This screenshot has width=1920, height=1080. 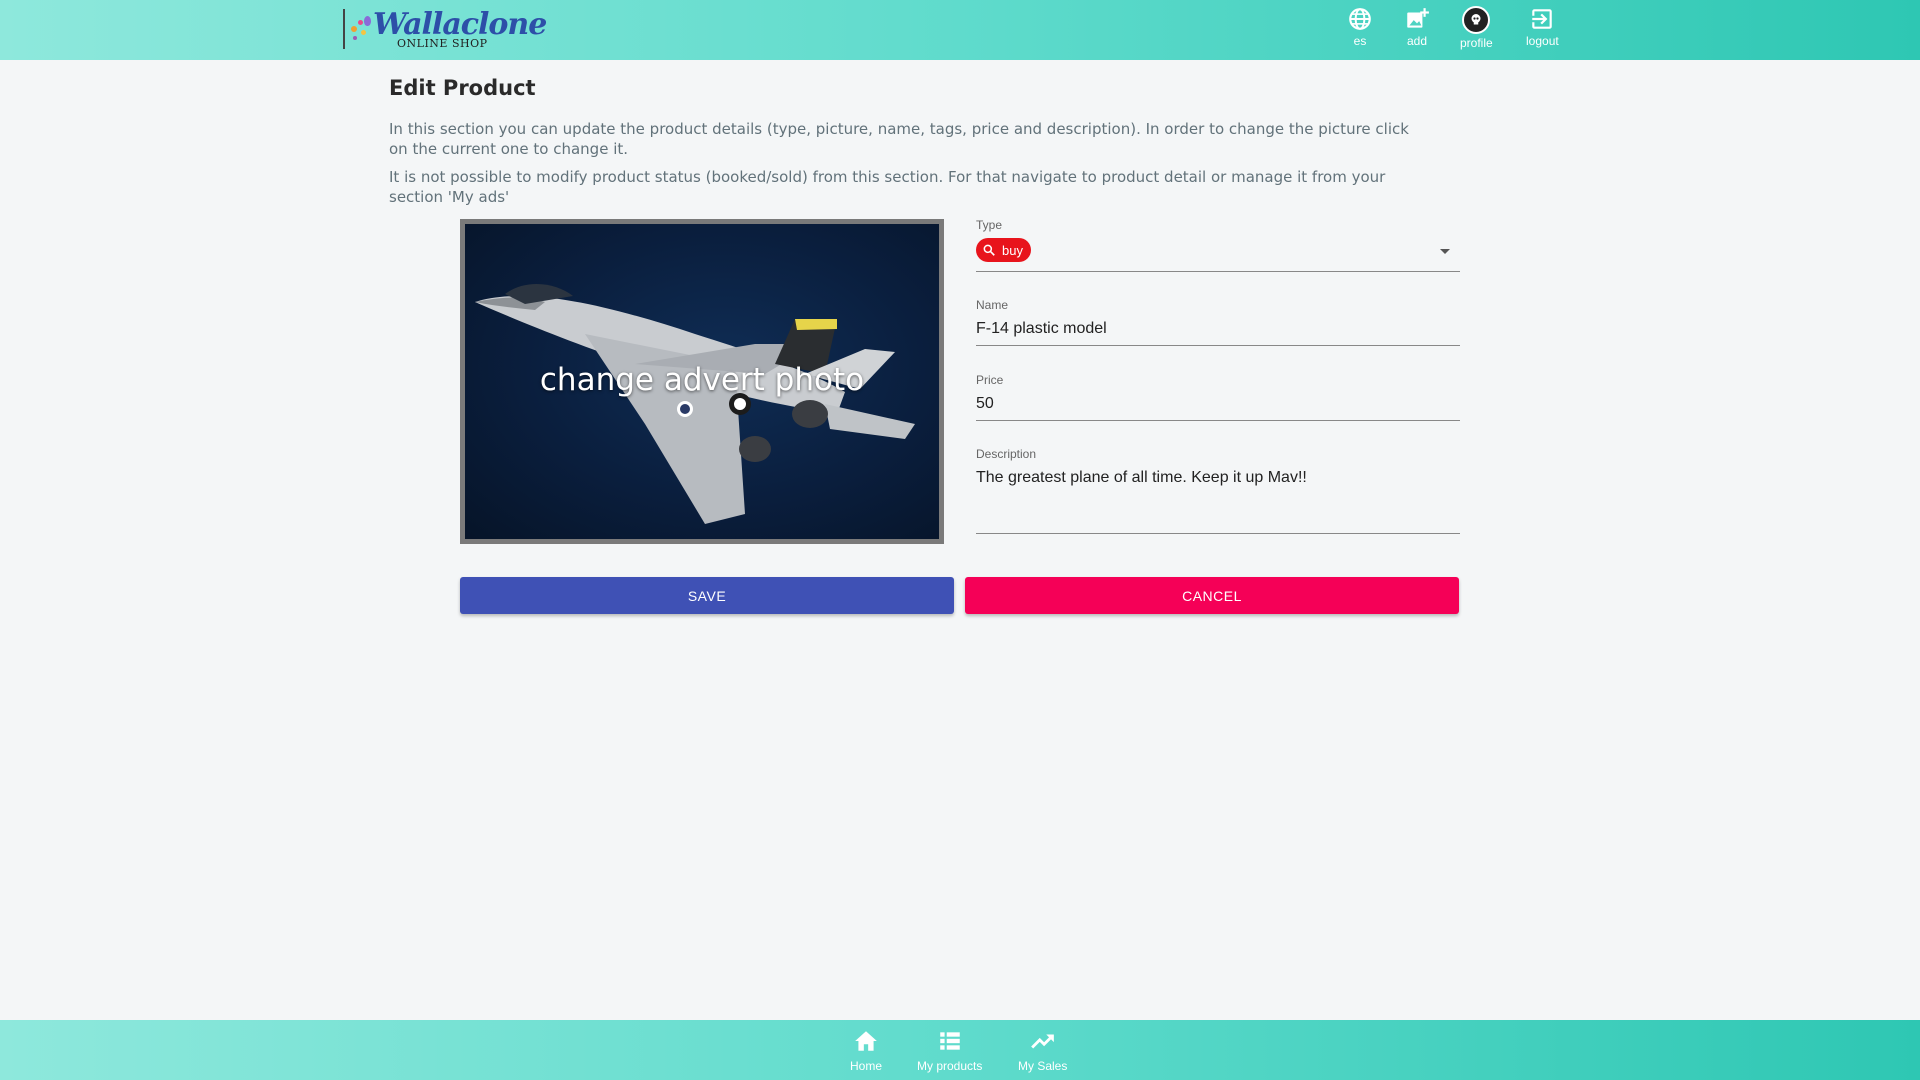 I want to click on bottom-nav-home-label: Home, so click(x=866, y=1066).